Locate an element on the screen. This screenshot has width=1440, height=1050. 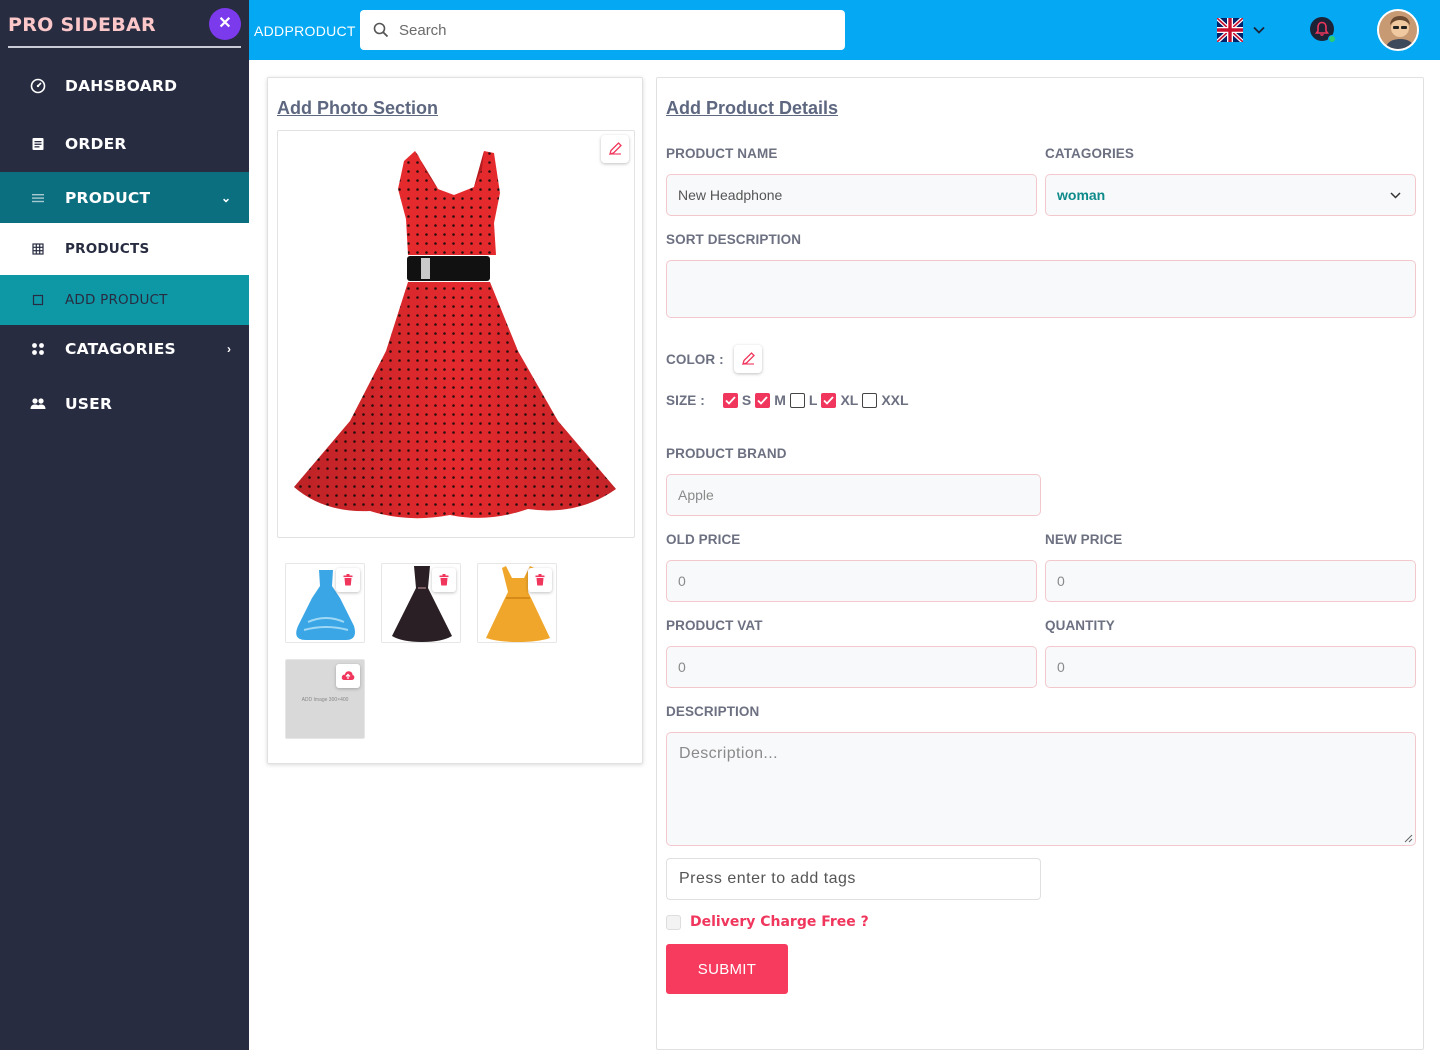
cloud-upload-icon is located at coordinates (348, 675).